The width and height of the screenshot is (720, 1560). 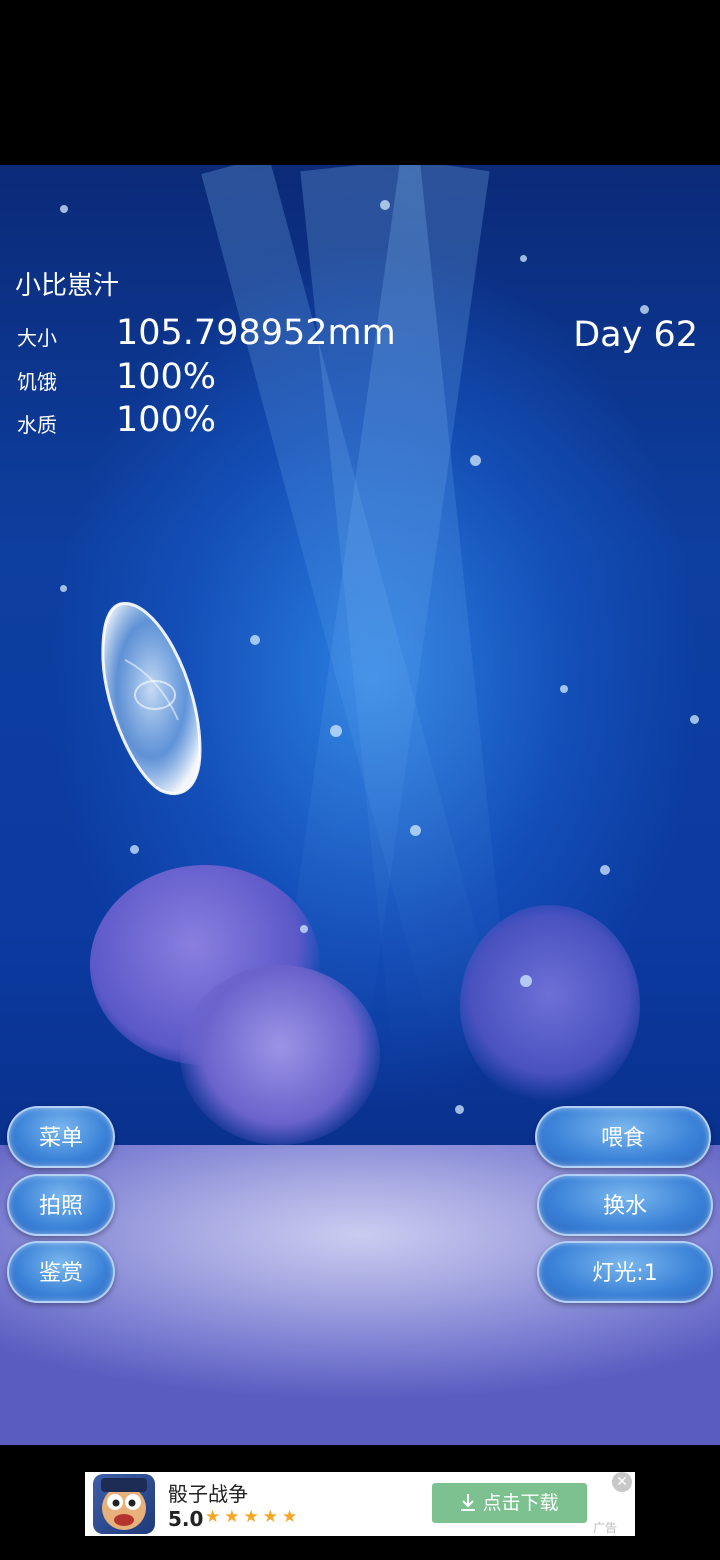 I want to click on download-button: 点击下载, so click(x=509, y=1503).